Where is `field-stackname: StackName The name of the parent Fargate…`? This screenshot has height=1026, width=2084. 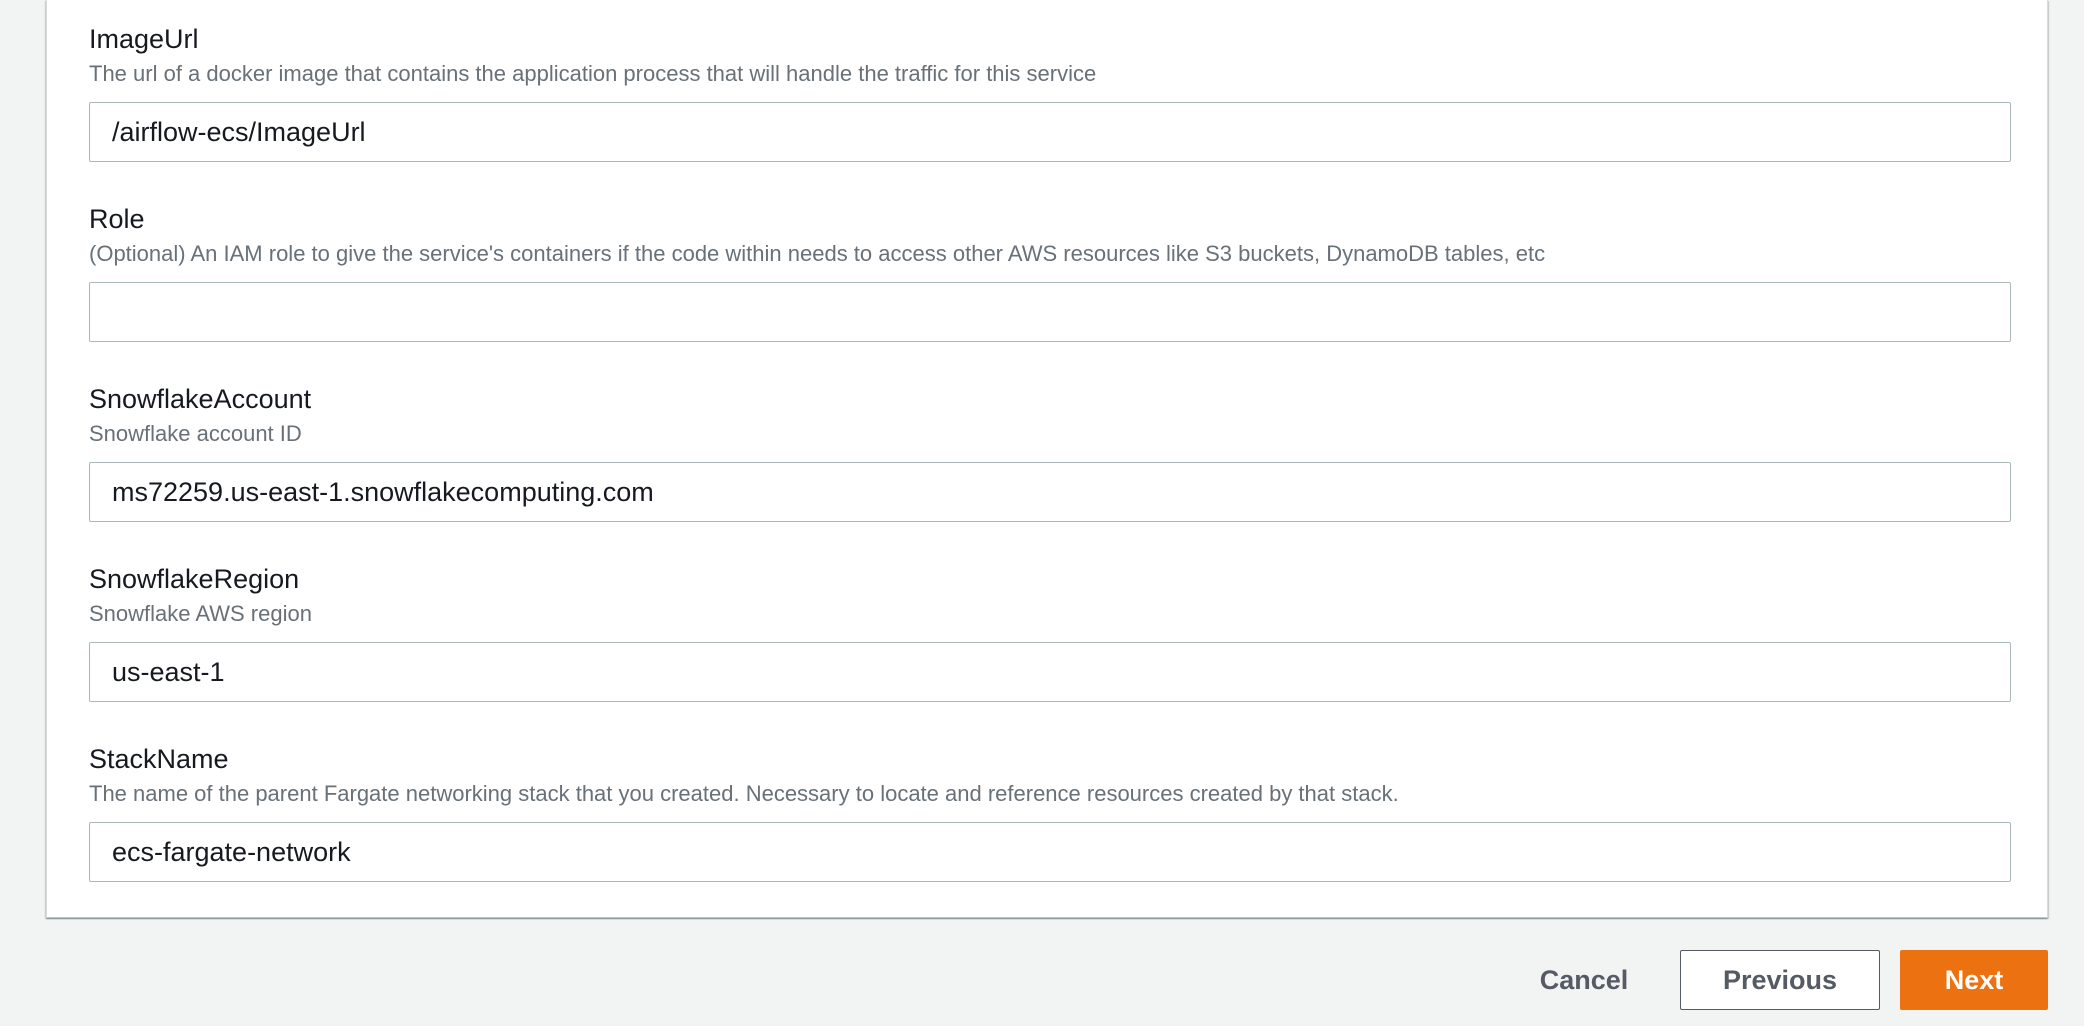
field-stackname: StackName The name of the parent Fargate… is located at coordinates (1050, 812).